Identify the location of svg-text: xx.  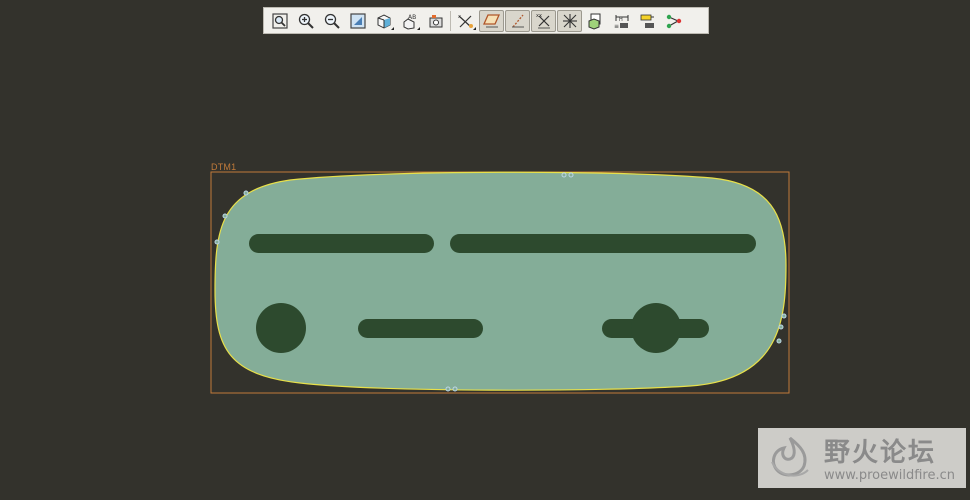
(539, 16).